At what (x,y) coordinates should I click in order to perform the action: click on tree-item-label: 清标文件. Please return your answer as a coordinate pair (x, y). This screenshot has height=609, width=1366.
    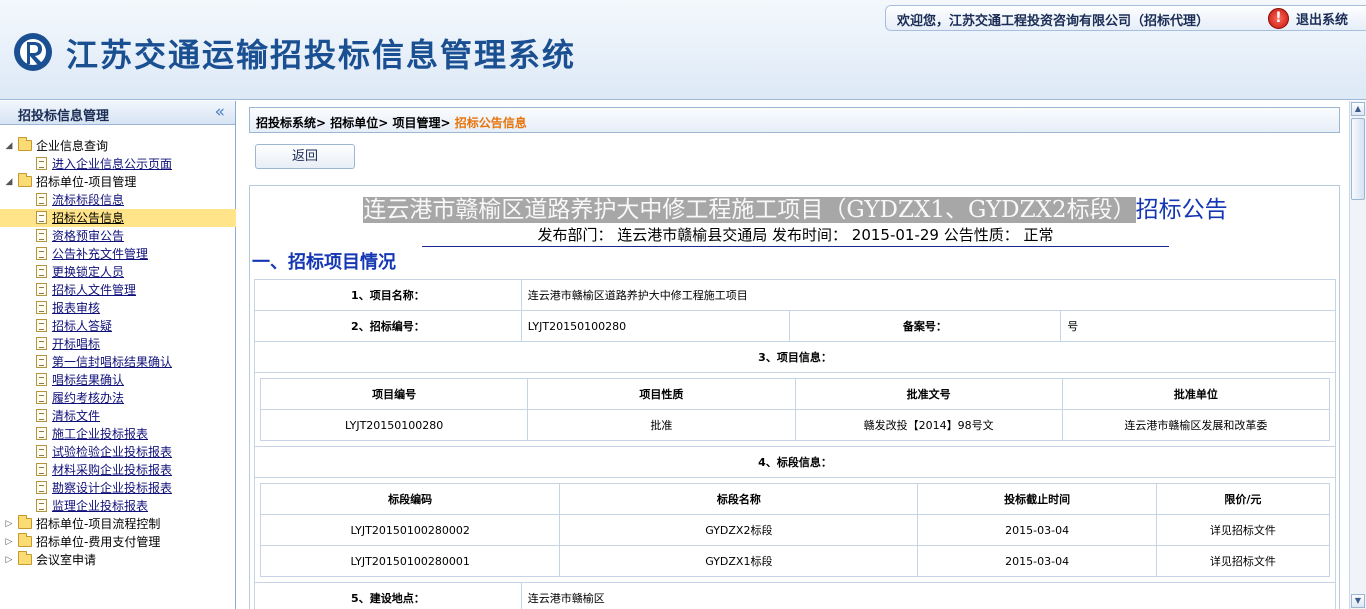
    Looking at the image, I should click on (76, 416).